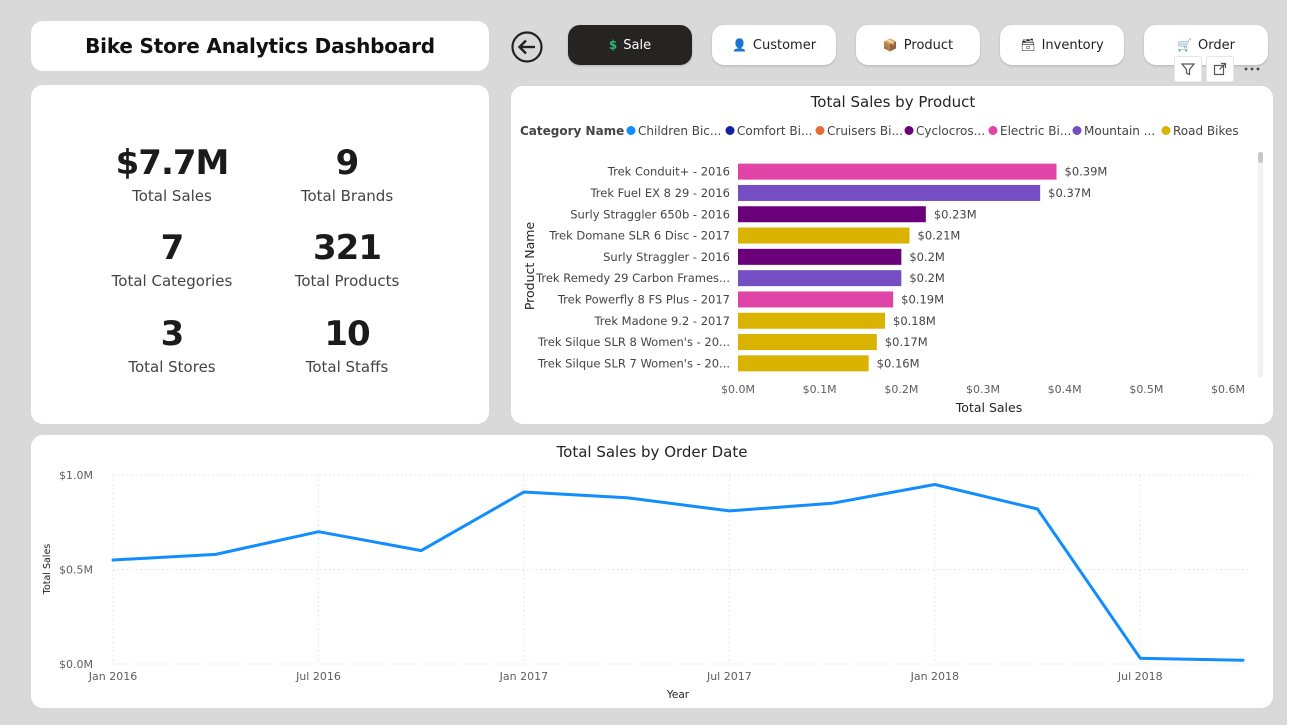  What do you see at coordinates (643, 299) in the screenshot?
I see `y-tick-label: Trek Powerfly 8 FS Plus - 2017` at bounding box center [643, 299].